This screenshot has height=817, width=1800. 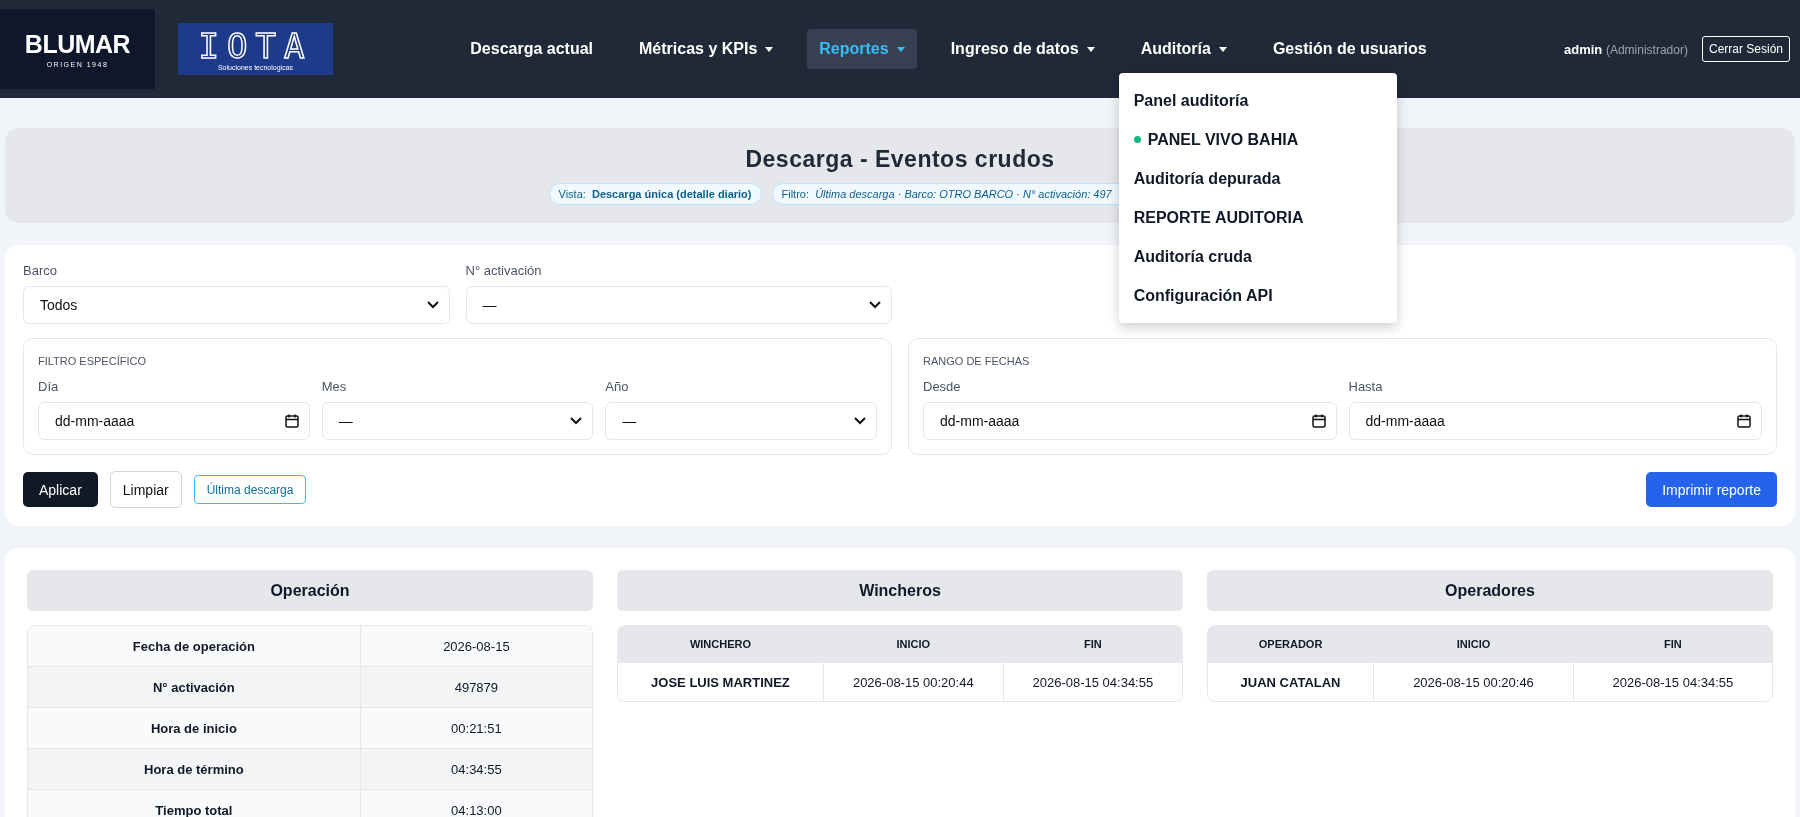 What do you see at coordinates (1183, 49) in the screenshot?
I see `nav-item: Auditoría` at bounding box center [1183, 49].